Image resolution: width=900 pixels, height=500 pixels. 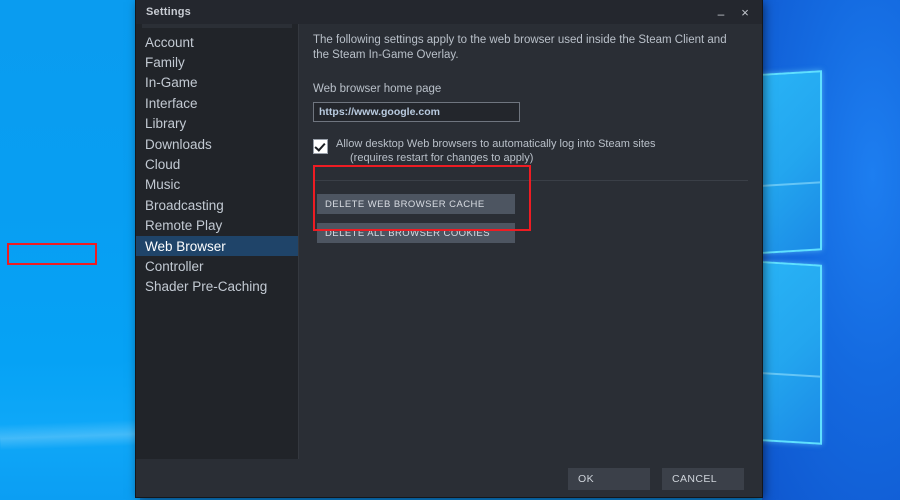 What do you see at coordinates (320, 146) in the screenshot?
I see `checkmark-icon` at bounding box center [320, 146].